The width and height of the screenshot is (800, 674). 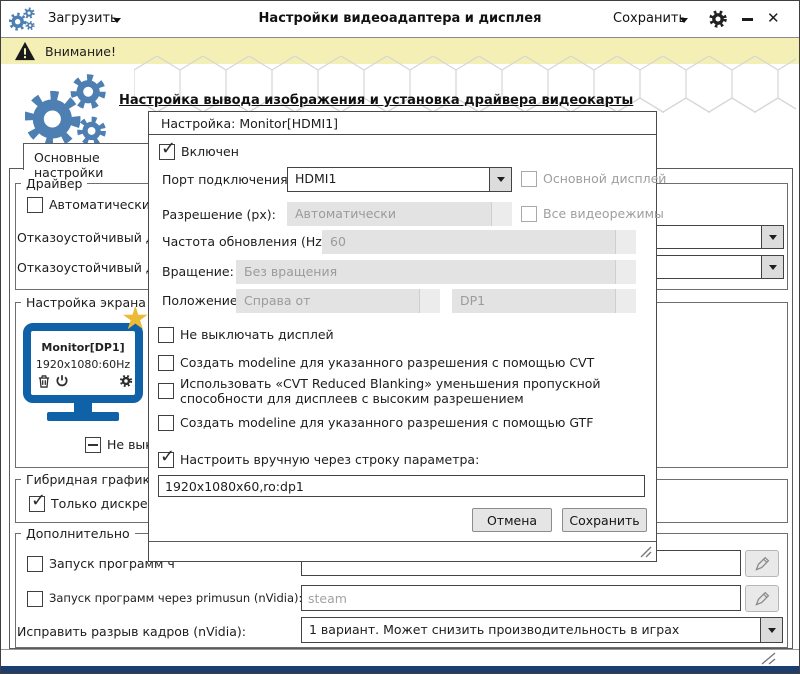 I want to click on resolution-label: Разрешение (px):, so click(x=219, y=214).